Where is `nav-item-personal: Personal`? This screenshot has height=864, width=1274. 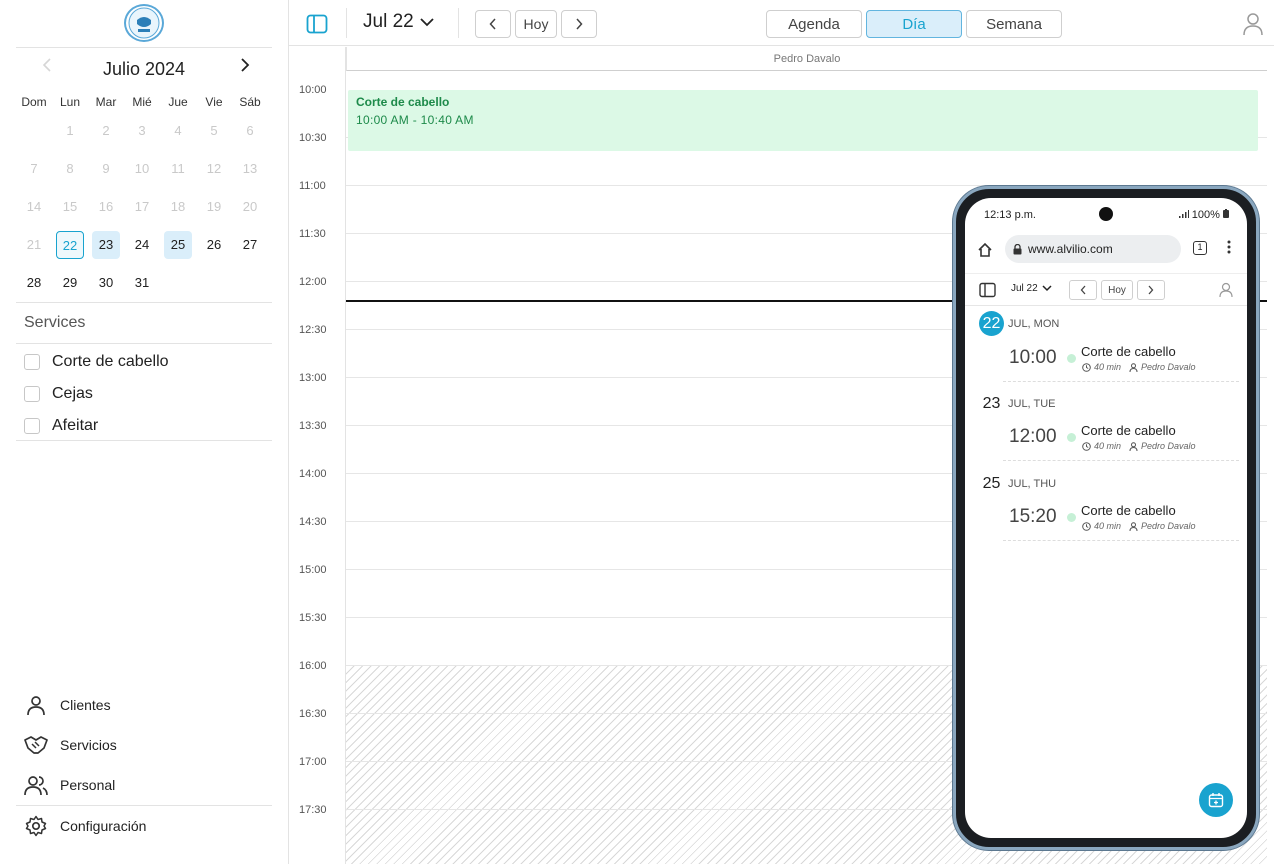
nav-item-personal: Personal is located at coordinates (70, 785).